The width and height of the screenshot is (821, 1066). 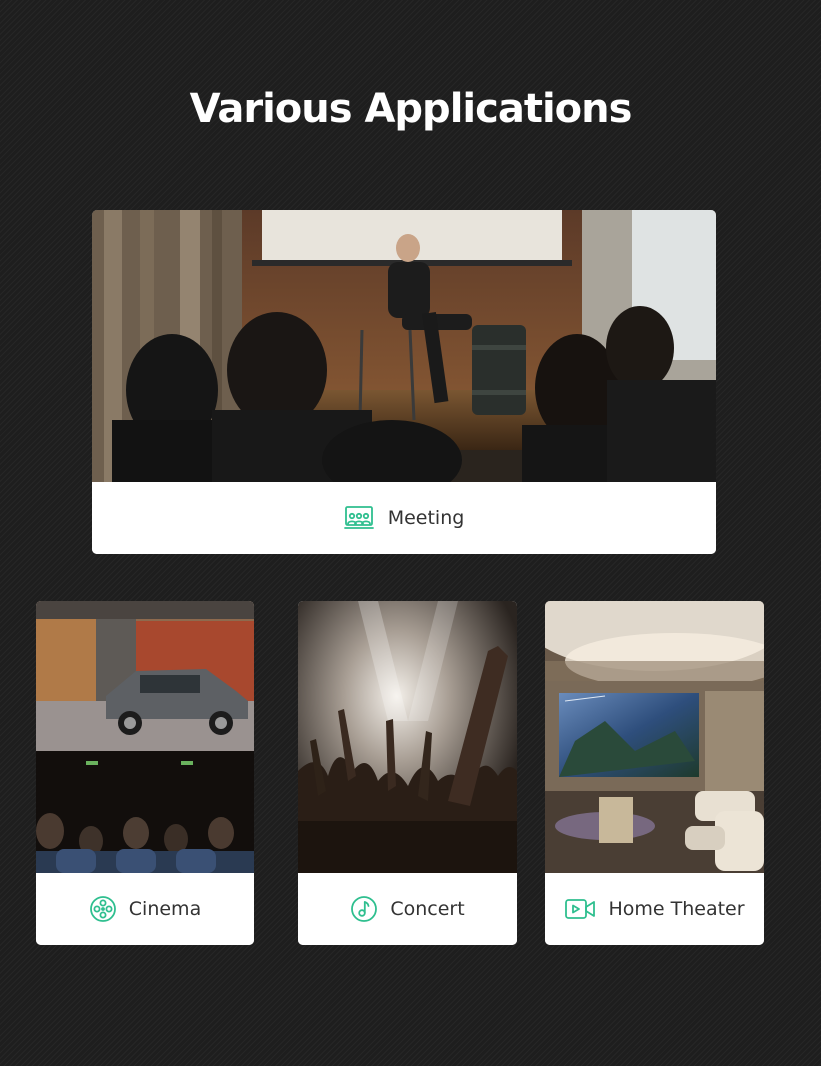 What do you see at coordinates (426, 518) in the screenshot?
I see `meeting-label: Meeting` at bounding box center [426, 518].